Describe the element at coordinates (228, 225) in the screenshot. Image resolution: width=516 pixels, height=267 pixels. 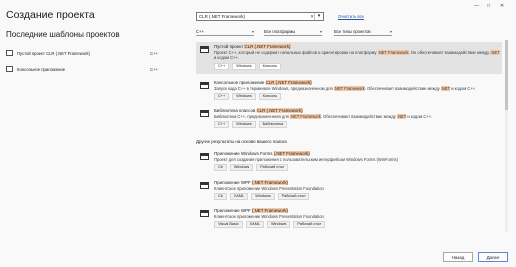
I see `tag: Visual Basic` at that location.